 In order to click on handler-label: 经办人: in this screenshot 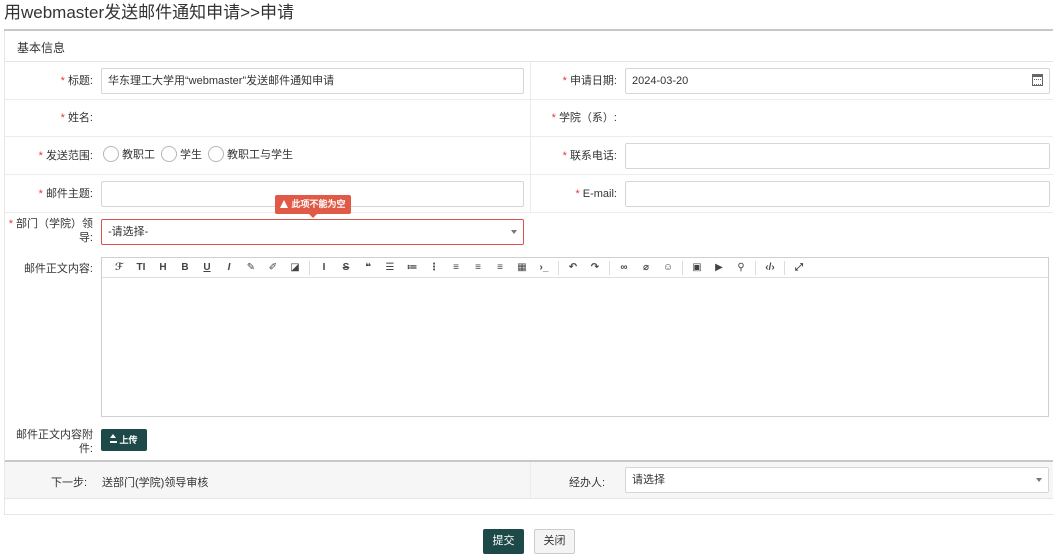, I will do `click(587, 483)`.